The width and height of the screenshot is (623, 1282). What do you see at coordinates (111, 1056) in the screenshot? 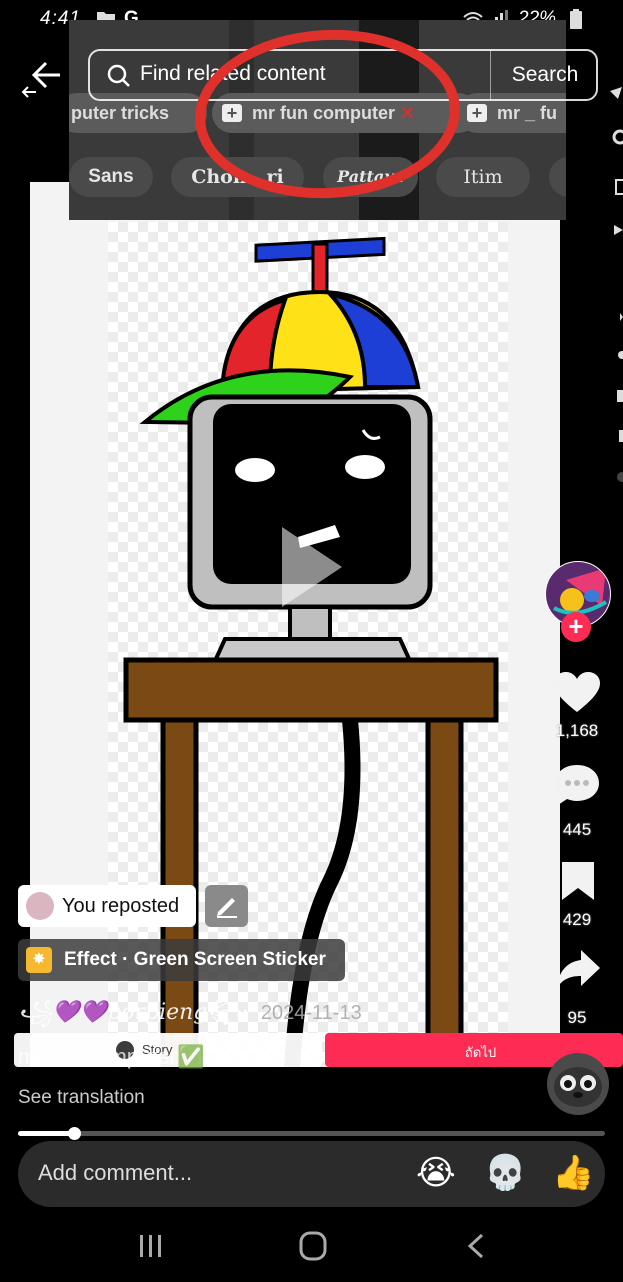
I see `caption-text: mr.fun computer✅` at bounding box center [111, 1056].